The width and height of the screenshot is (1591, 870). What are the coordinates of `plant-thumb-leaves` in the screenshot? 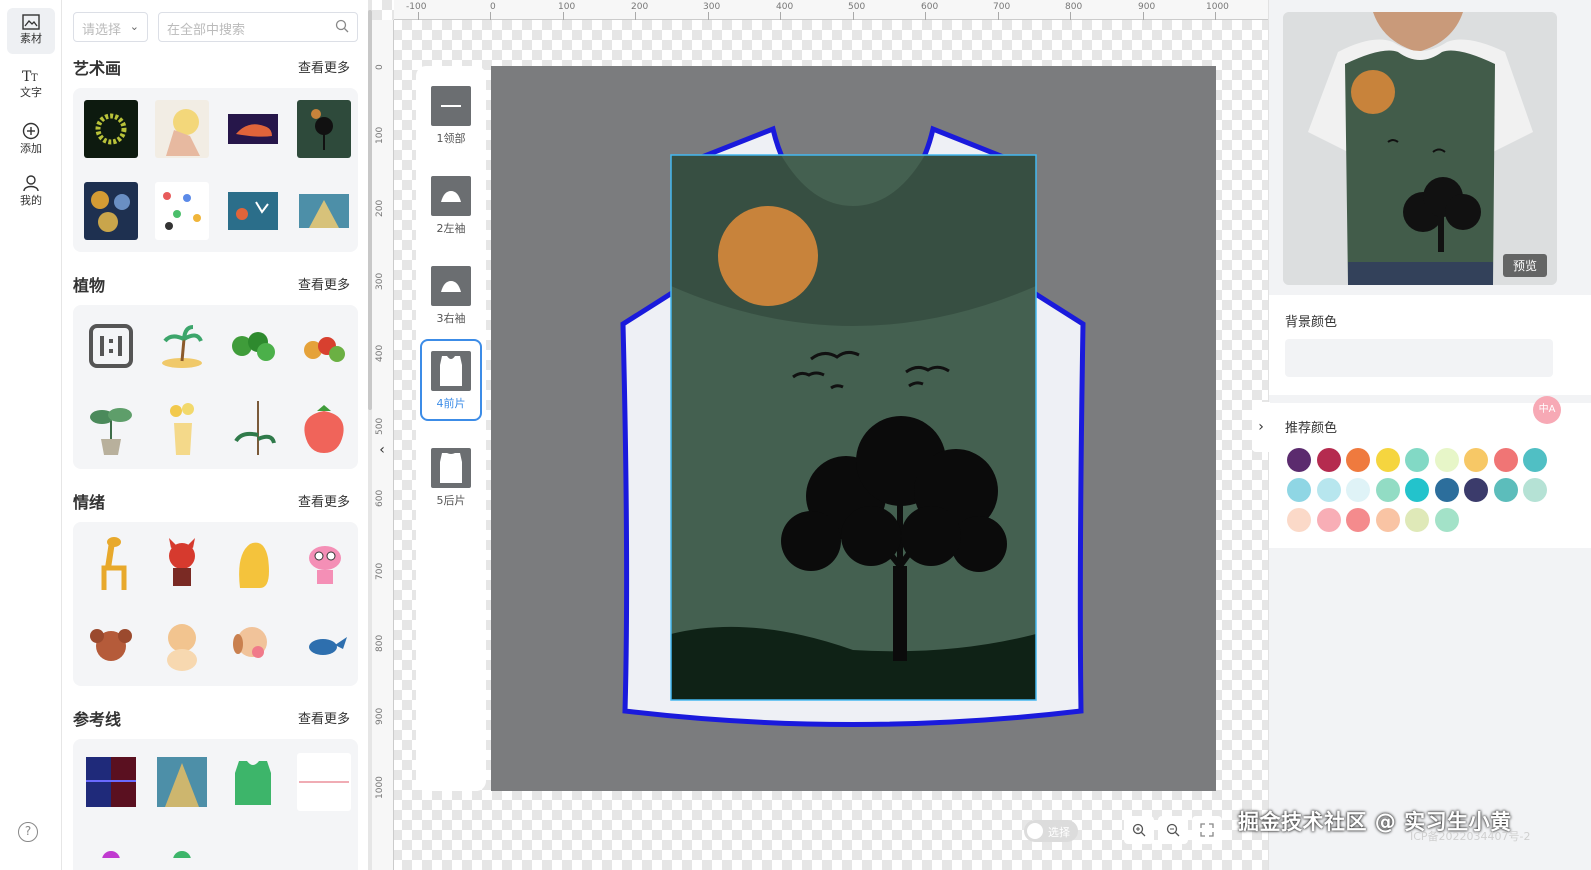 It's located at (253, 346).